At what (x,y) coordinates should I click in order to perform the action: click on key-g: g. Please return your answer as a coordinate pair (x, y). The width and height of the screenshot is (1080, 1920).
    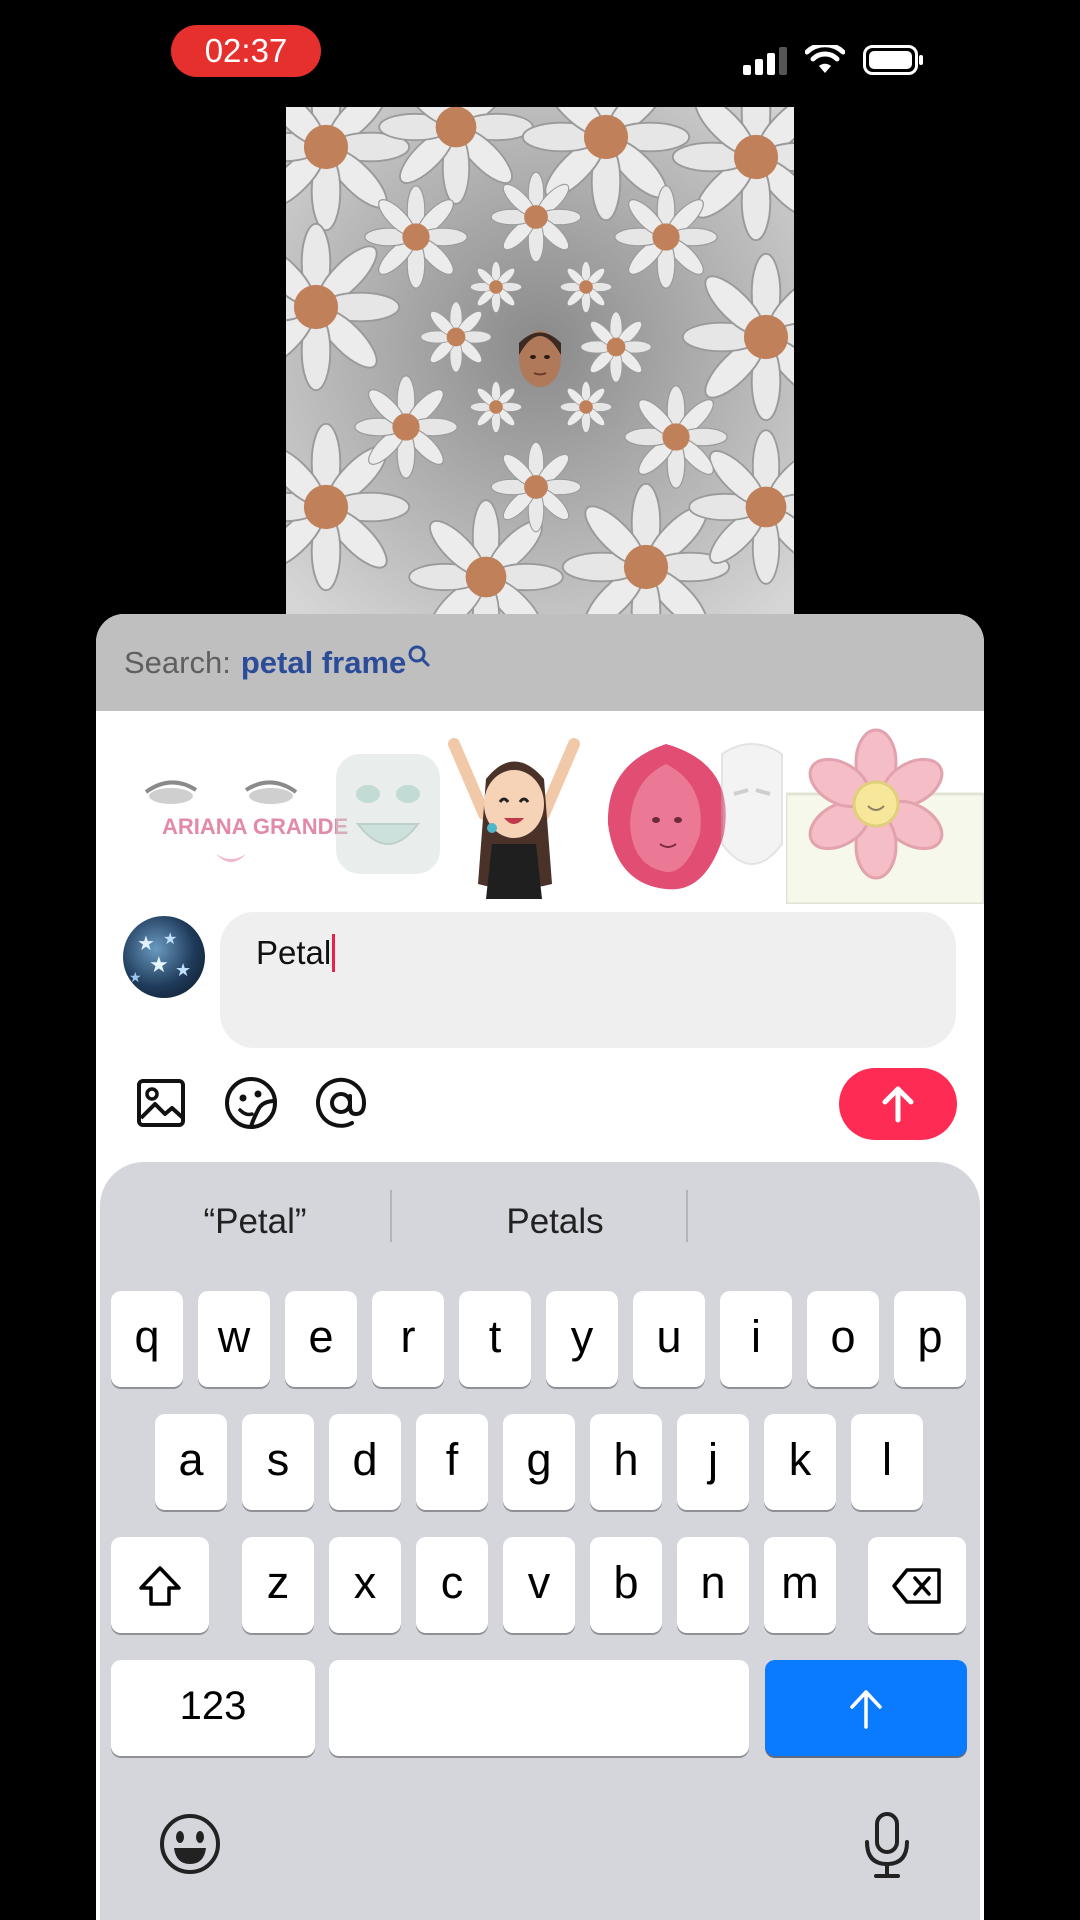
    Looking at the image, I should click on (539, 1462).